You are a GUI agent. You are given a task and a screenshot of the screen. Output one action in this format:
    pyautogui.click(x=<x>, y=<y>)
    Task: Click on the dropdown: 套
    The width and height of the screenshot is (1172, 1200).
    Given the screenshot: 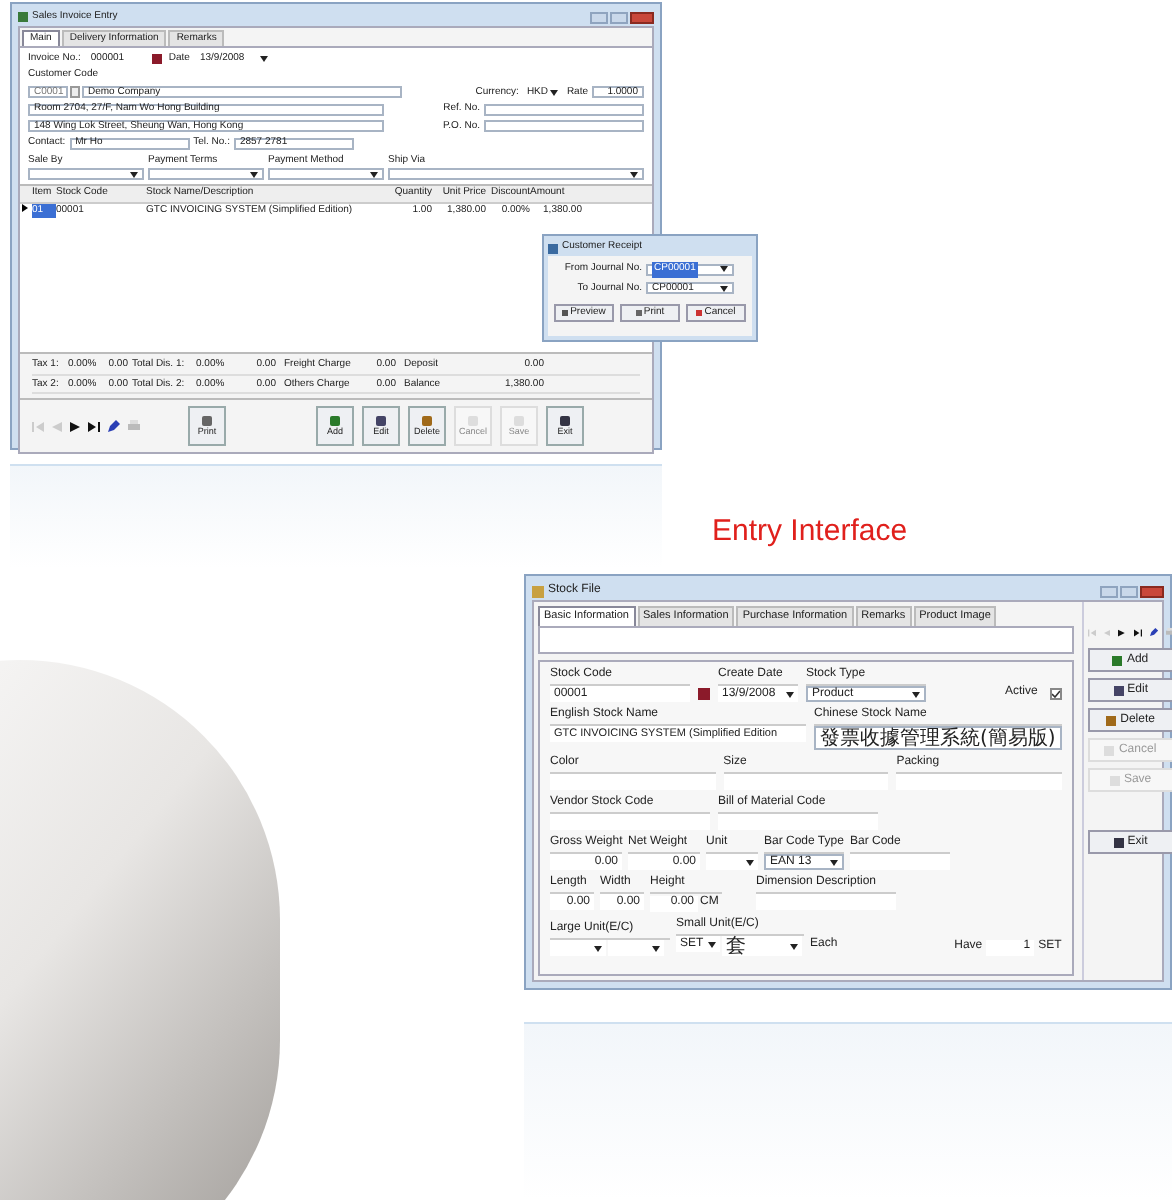 What is the action you would take?
    pyautogui.click(x=762, y=946)
    